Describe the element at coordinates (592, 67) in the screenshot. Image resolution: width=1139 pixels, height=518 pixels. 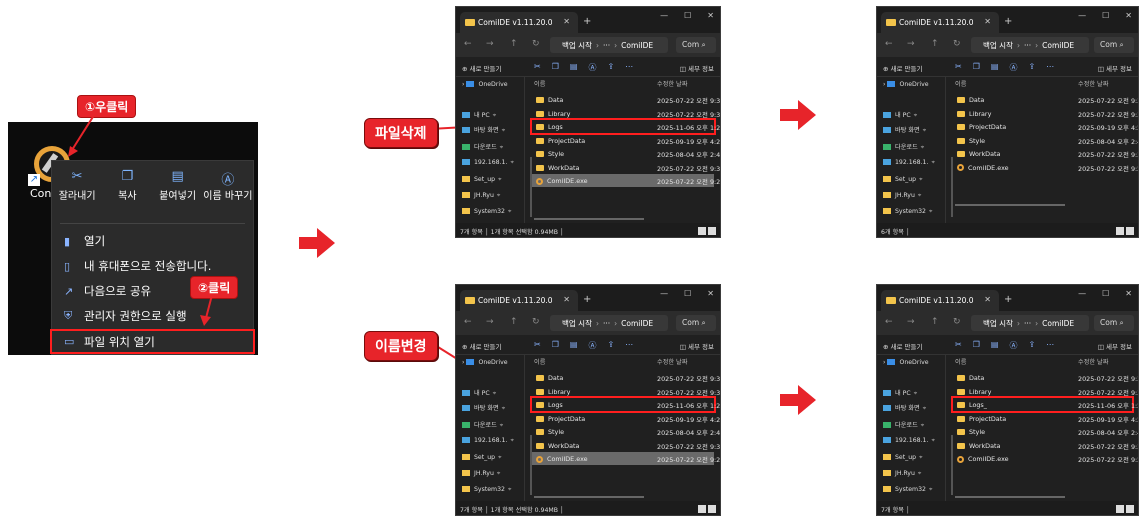
I see `rename-icon: Ⓐ` at that location.